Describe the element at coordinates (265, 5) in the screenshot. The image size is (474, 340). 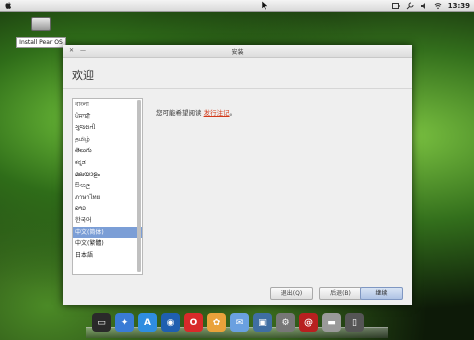
I see `mouse-cursor-icon` at that location.